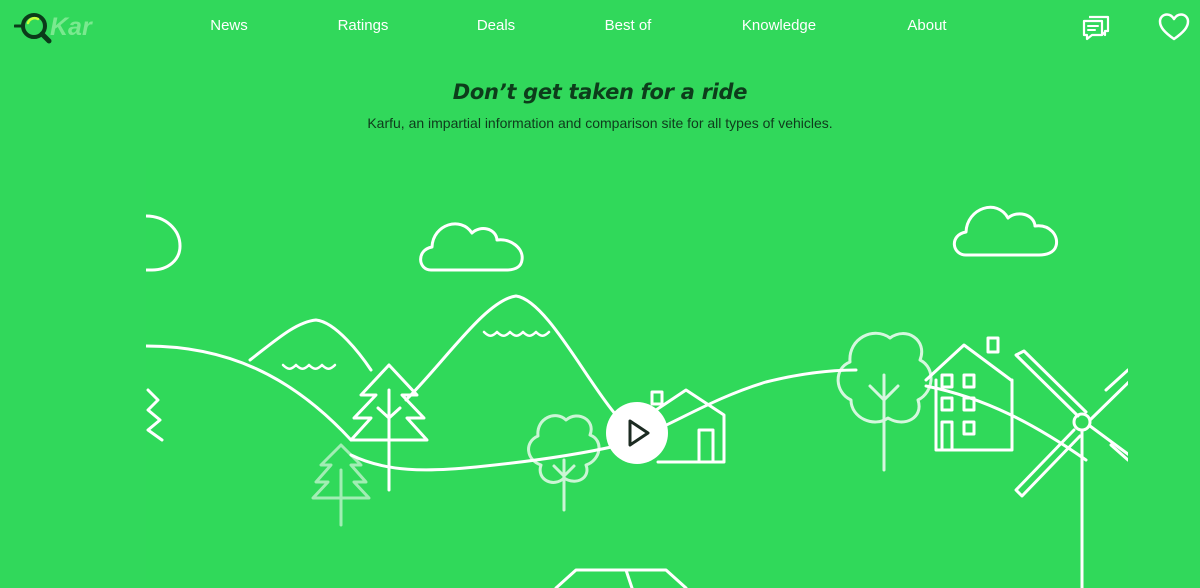  Describe the element at coordinates (229, 25) in the screenshot. I see `nav-item-news: News` at that location.